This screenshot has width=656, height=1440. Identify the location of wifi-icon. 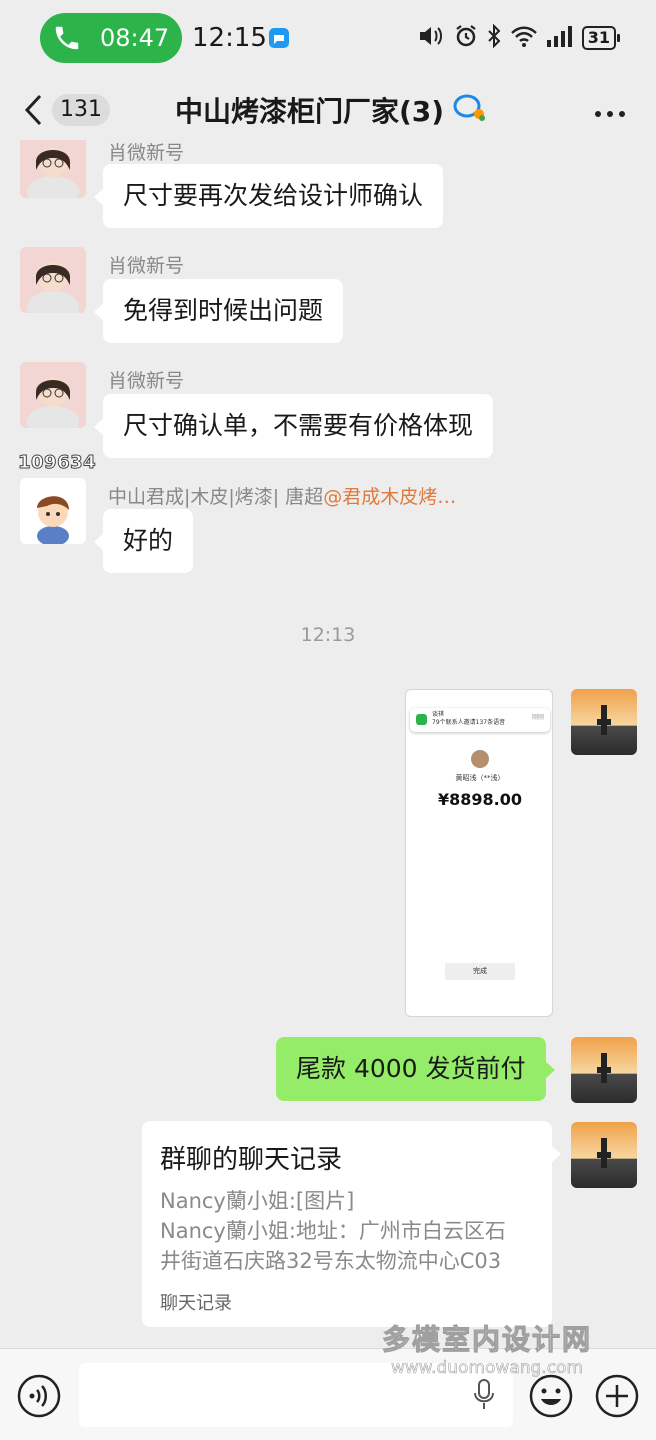
(524, 38).